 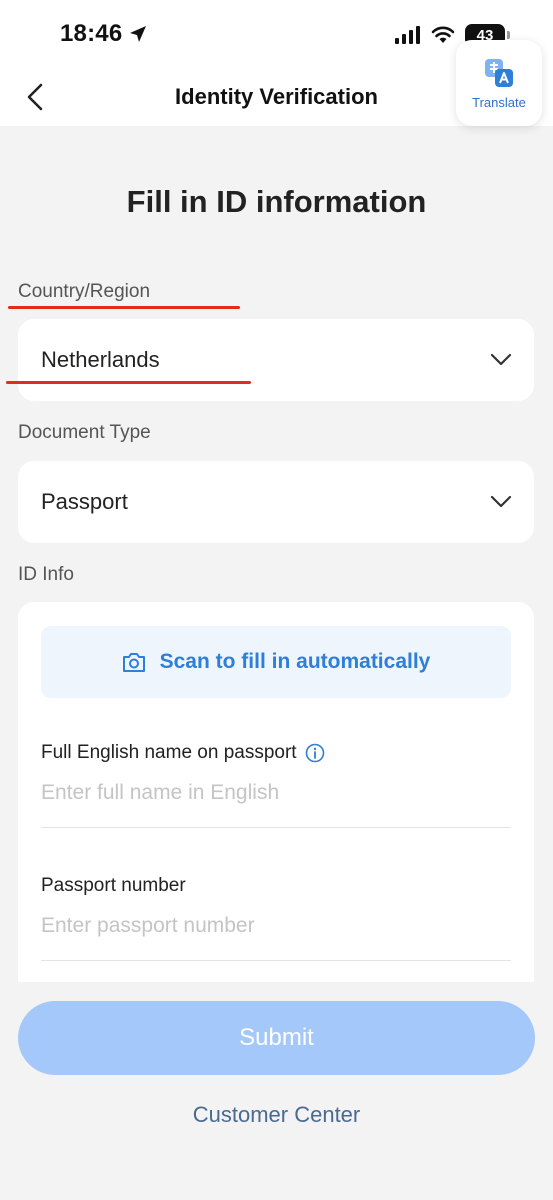 I want to click on translate-label: Translate, so click(x=499, y=102).